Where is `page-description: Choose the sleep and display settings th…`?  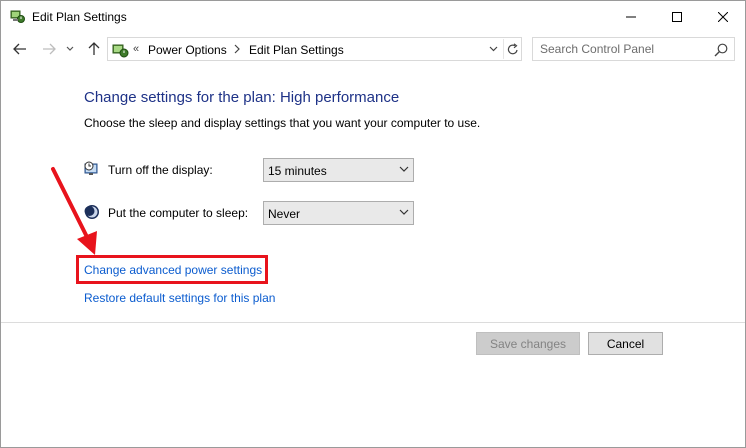 page-description: Choose the sleep and display settings th… is located at coordinates (282, 123).